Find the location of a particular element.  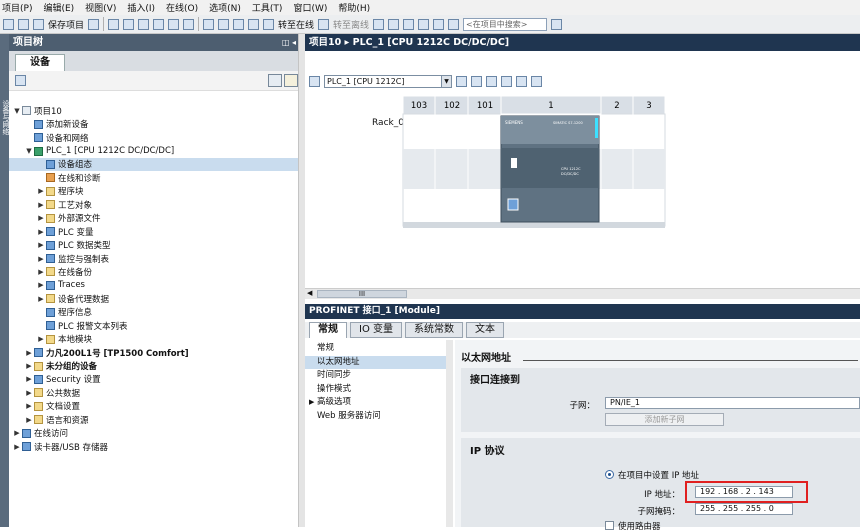

overview-icon is located at coordinates (275, 80).